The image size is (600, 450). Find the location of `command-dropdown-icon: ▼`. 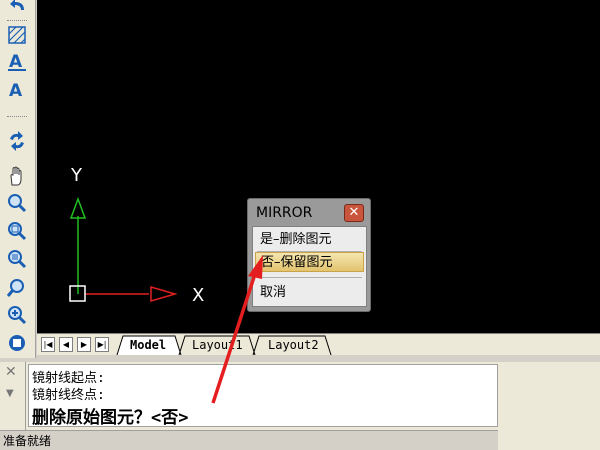

command-dropdown-icon: ▼ is located at coordinates (10, 393).